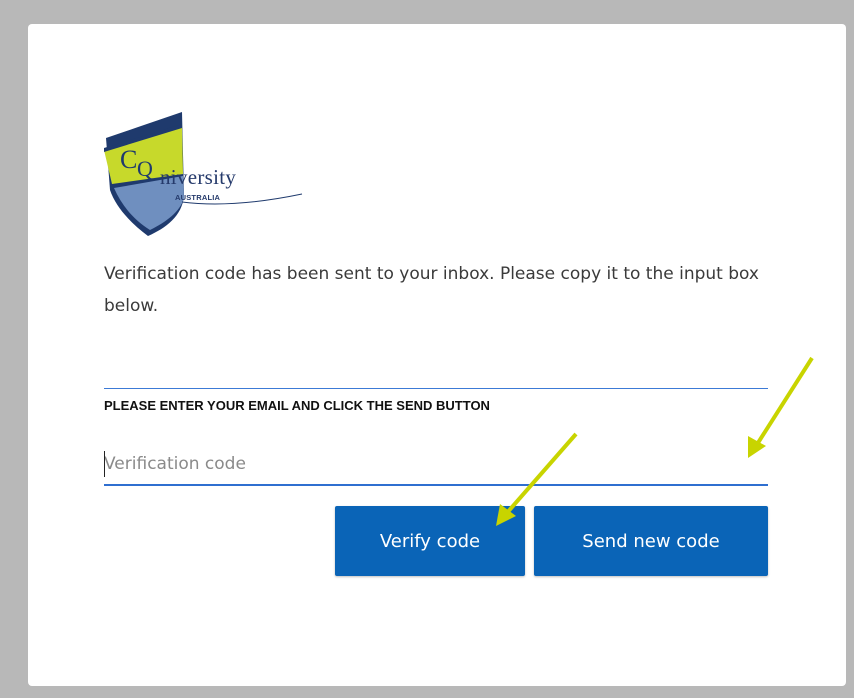 The height and width of the screenshot is (698, 854). What do you see at coordinates (198, 197) in the screenshot?
I see `logo-subtitle: AUSTRALIA` at bounding box center [198, 197].